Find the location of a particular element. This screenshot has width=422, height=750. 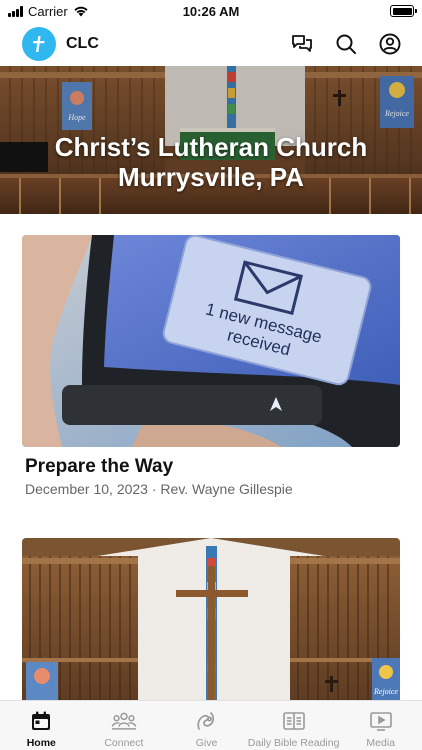

tab-media: Media is located at coordinates (380, 725).